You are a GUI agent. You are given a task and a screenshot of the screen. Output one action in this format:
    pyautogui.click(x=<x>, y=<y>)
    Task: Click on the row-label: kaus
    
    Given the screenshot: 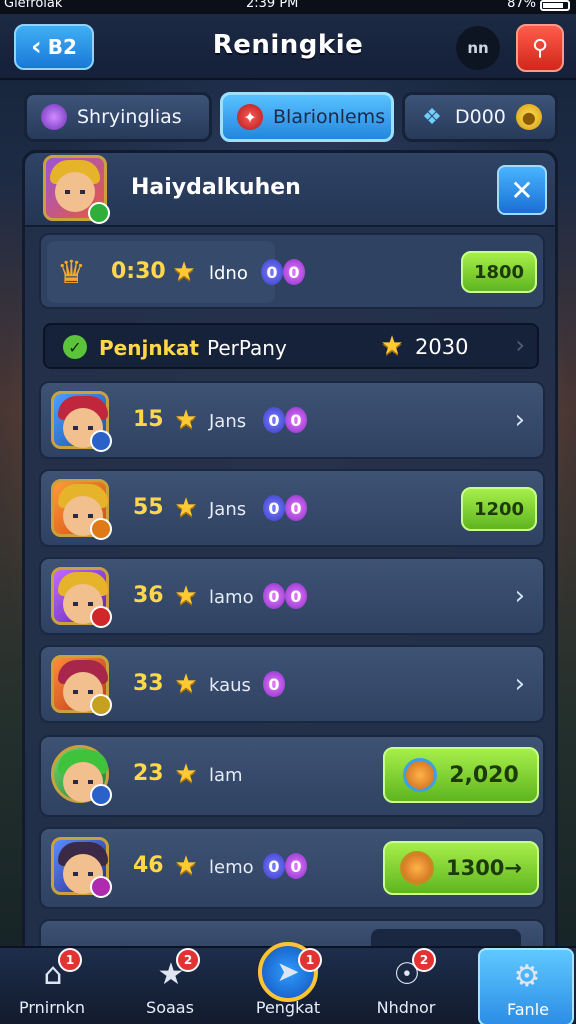 What is the action you would take?
    pyautogui.click(x=230, y=685)
    